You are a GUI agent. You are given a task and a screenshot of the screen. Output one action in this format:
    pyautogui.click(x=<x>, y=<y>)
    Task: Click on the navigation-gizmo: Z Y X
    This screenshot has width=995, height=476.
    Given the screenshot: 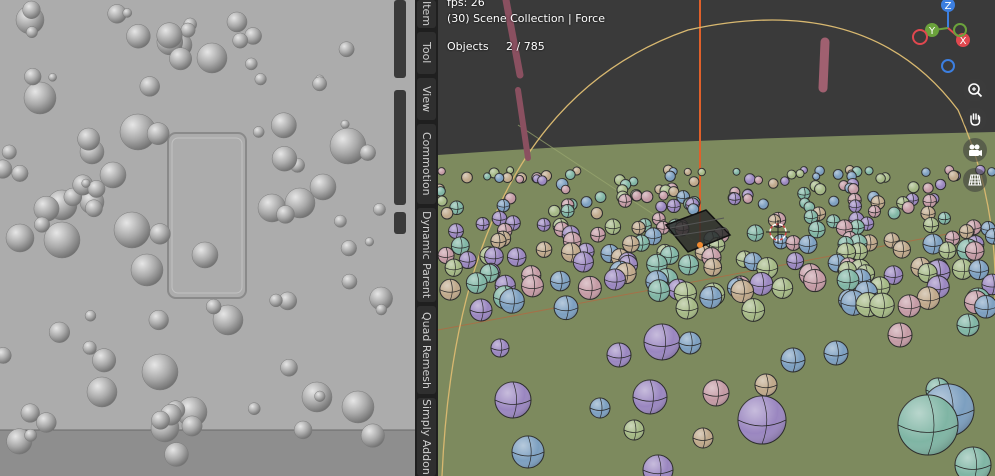 What is the action you would take?
    pyautogui.click(x=951, y=40)
    